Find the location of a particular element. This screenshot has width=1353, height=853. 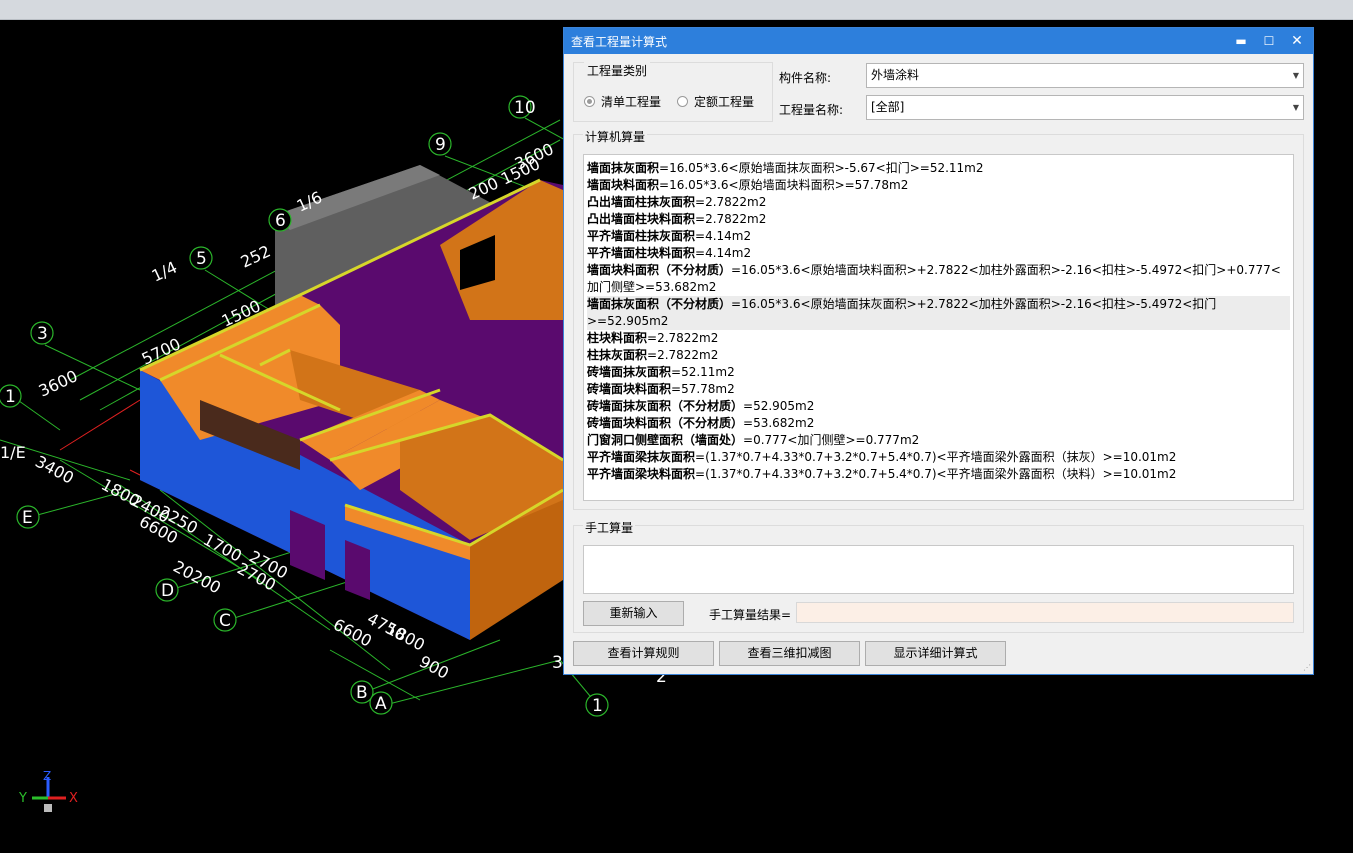

calc-line: 柱抹灰面积=2.7822m2 is located at coordinates (938, 355).